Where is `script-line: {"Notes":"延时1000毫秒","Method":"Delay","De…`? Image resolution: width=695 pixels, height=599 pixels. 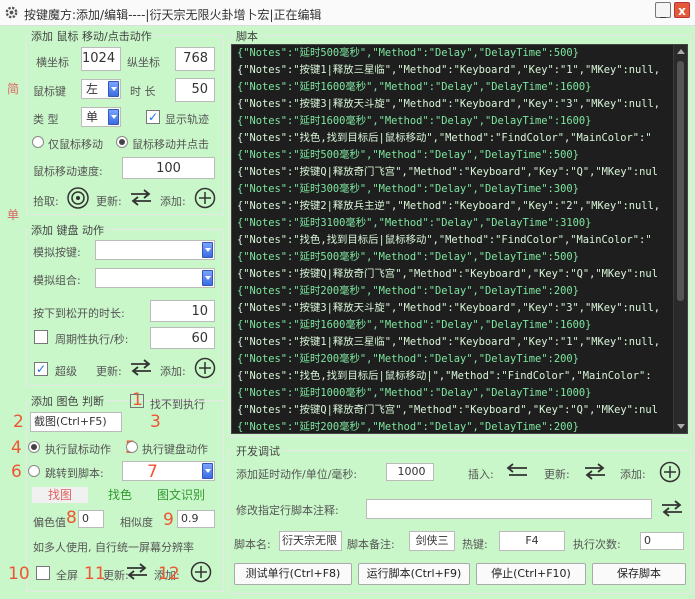
script-line: {"Notes":"延时1000毫秒","Method":"Delay","De… is located at coordinates (454, 393).